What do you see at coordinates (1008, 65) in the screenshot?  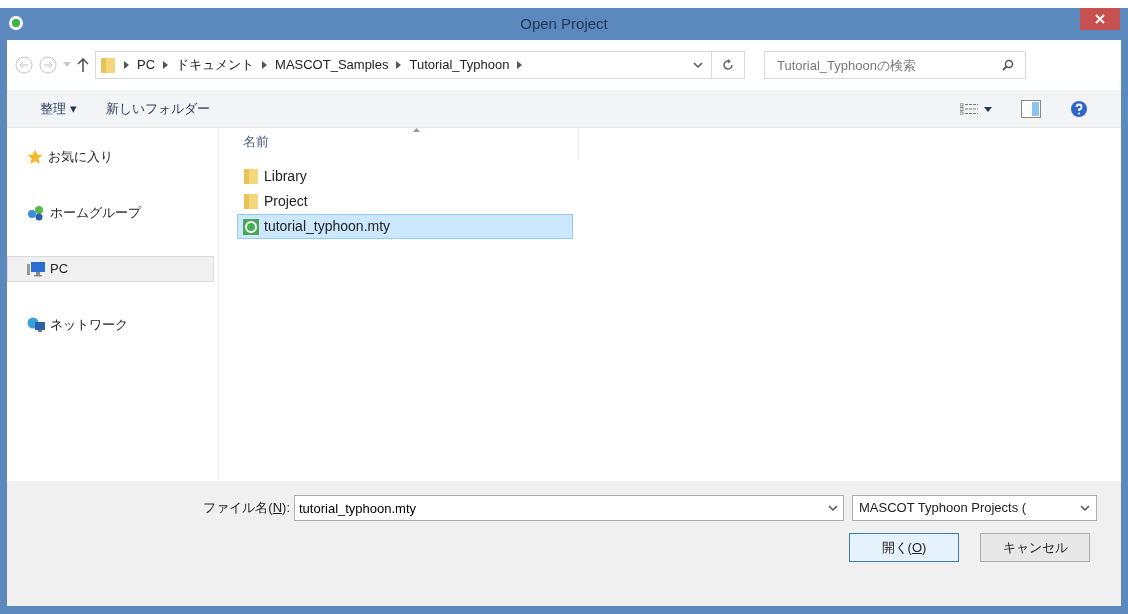 I see `search-icon` at bounding box center [1008, 65].